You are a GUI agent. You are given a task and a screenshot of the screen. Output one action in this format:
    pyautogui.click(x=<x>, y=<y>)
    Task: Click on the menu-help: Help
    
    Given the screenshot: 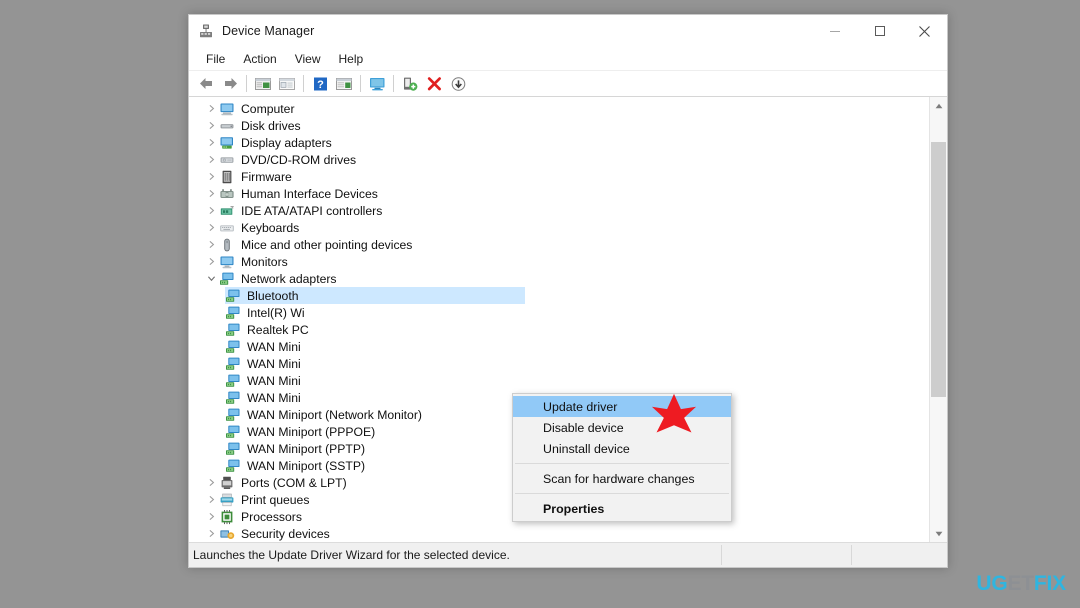 What is the action you would take?
    pyautogui.click(x=351, y=59)
    